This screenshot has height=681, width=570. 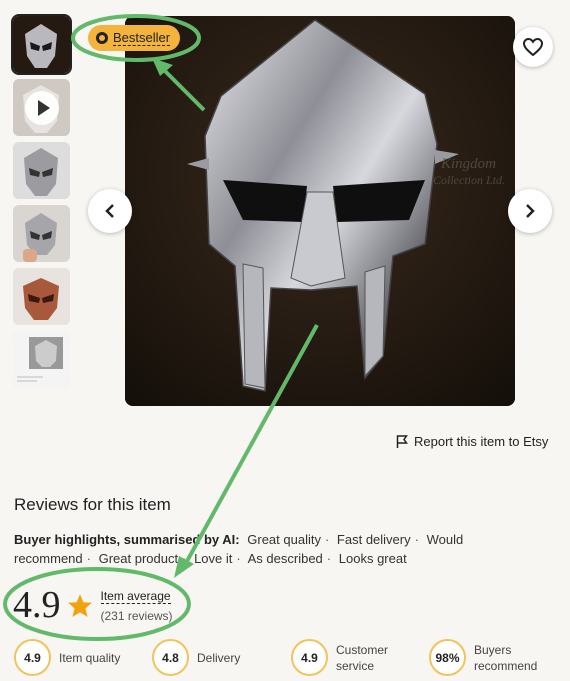 I want to click on star-icon, so click(x=79, y=605).